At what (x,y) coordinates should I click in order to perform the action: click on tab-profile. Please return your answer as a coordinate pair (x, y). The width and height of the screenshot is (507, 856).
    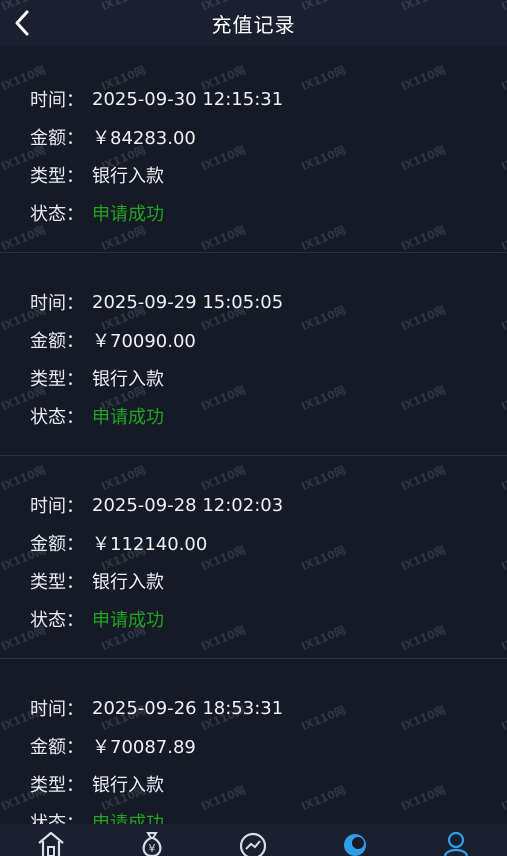
    Looking at the image, I should click on (456, 840).